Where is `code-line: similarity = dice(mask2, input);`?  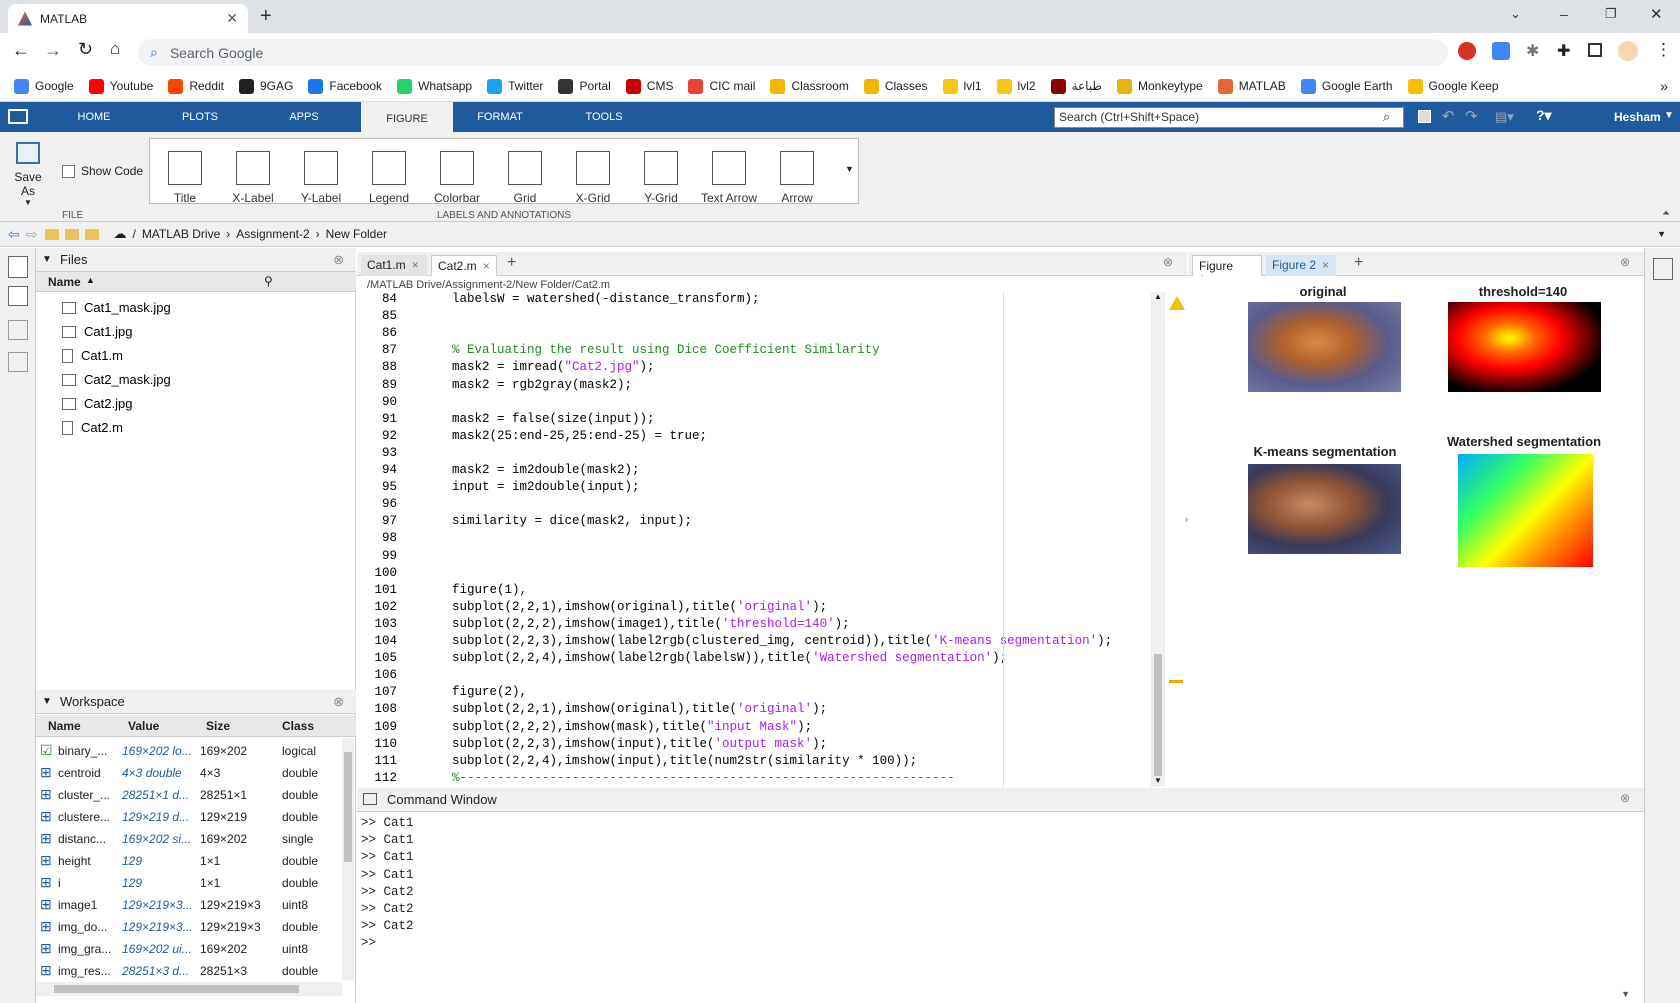
code-line: similarity = dice(mask2, input); is located at coordinates (572, 521).